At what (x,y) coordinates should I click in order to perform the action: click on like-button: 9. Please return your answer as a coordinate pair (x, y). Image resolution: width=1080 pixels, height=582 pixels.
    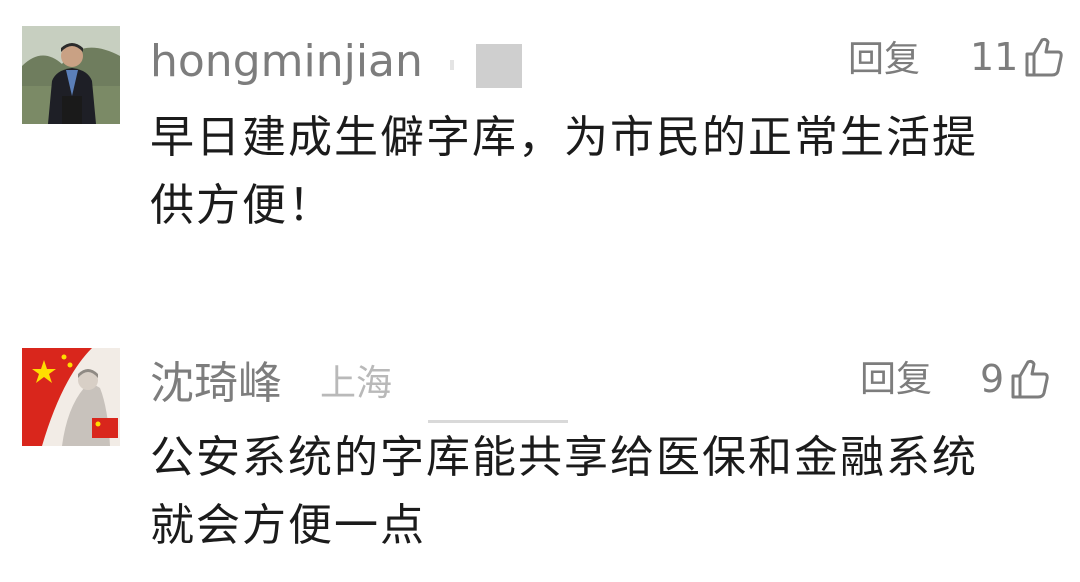
    Looking at the image, I should click on (1015, 379).